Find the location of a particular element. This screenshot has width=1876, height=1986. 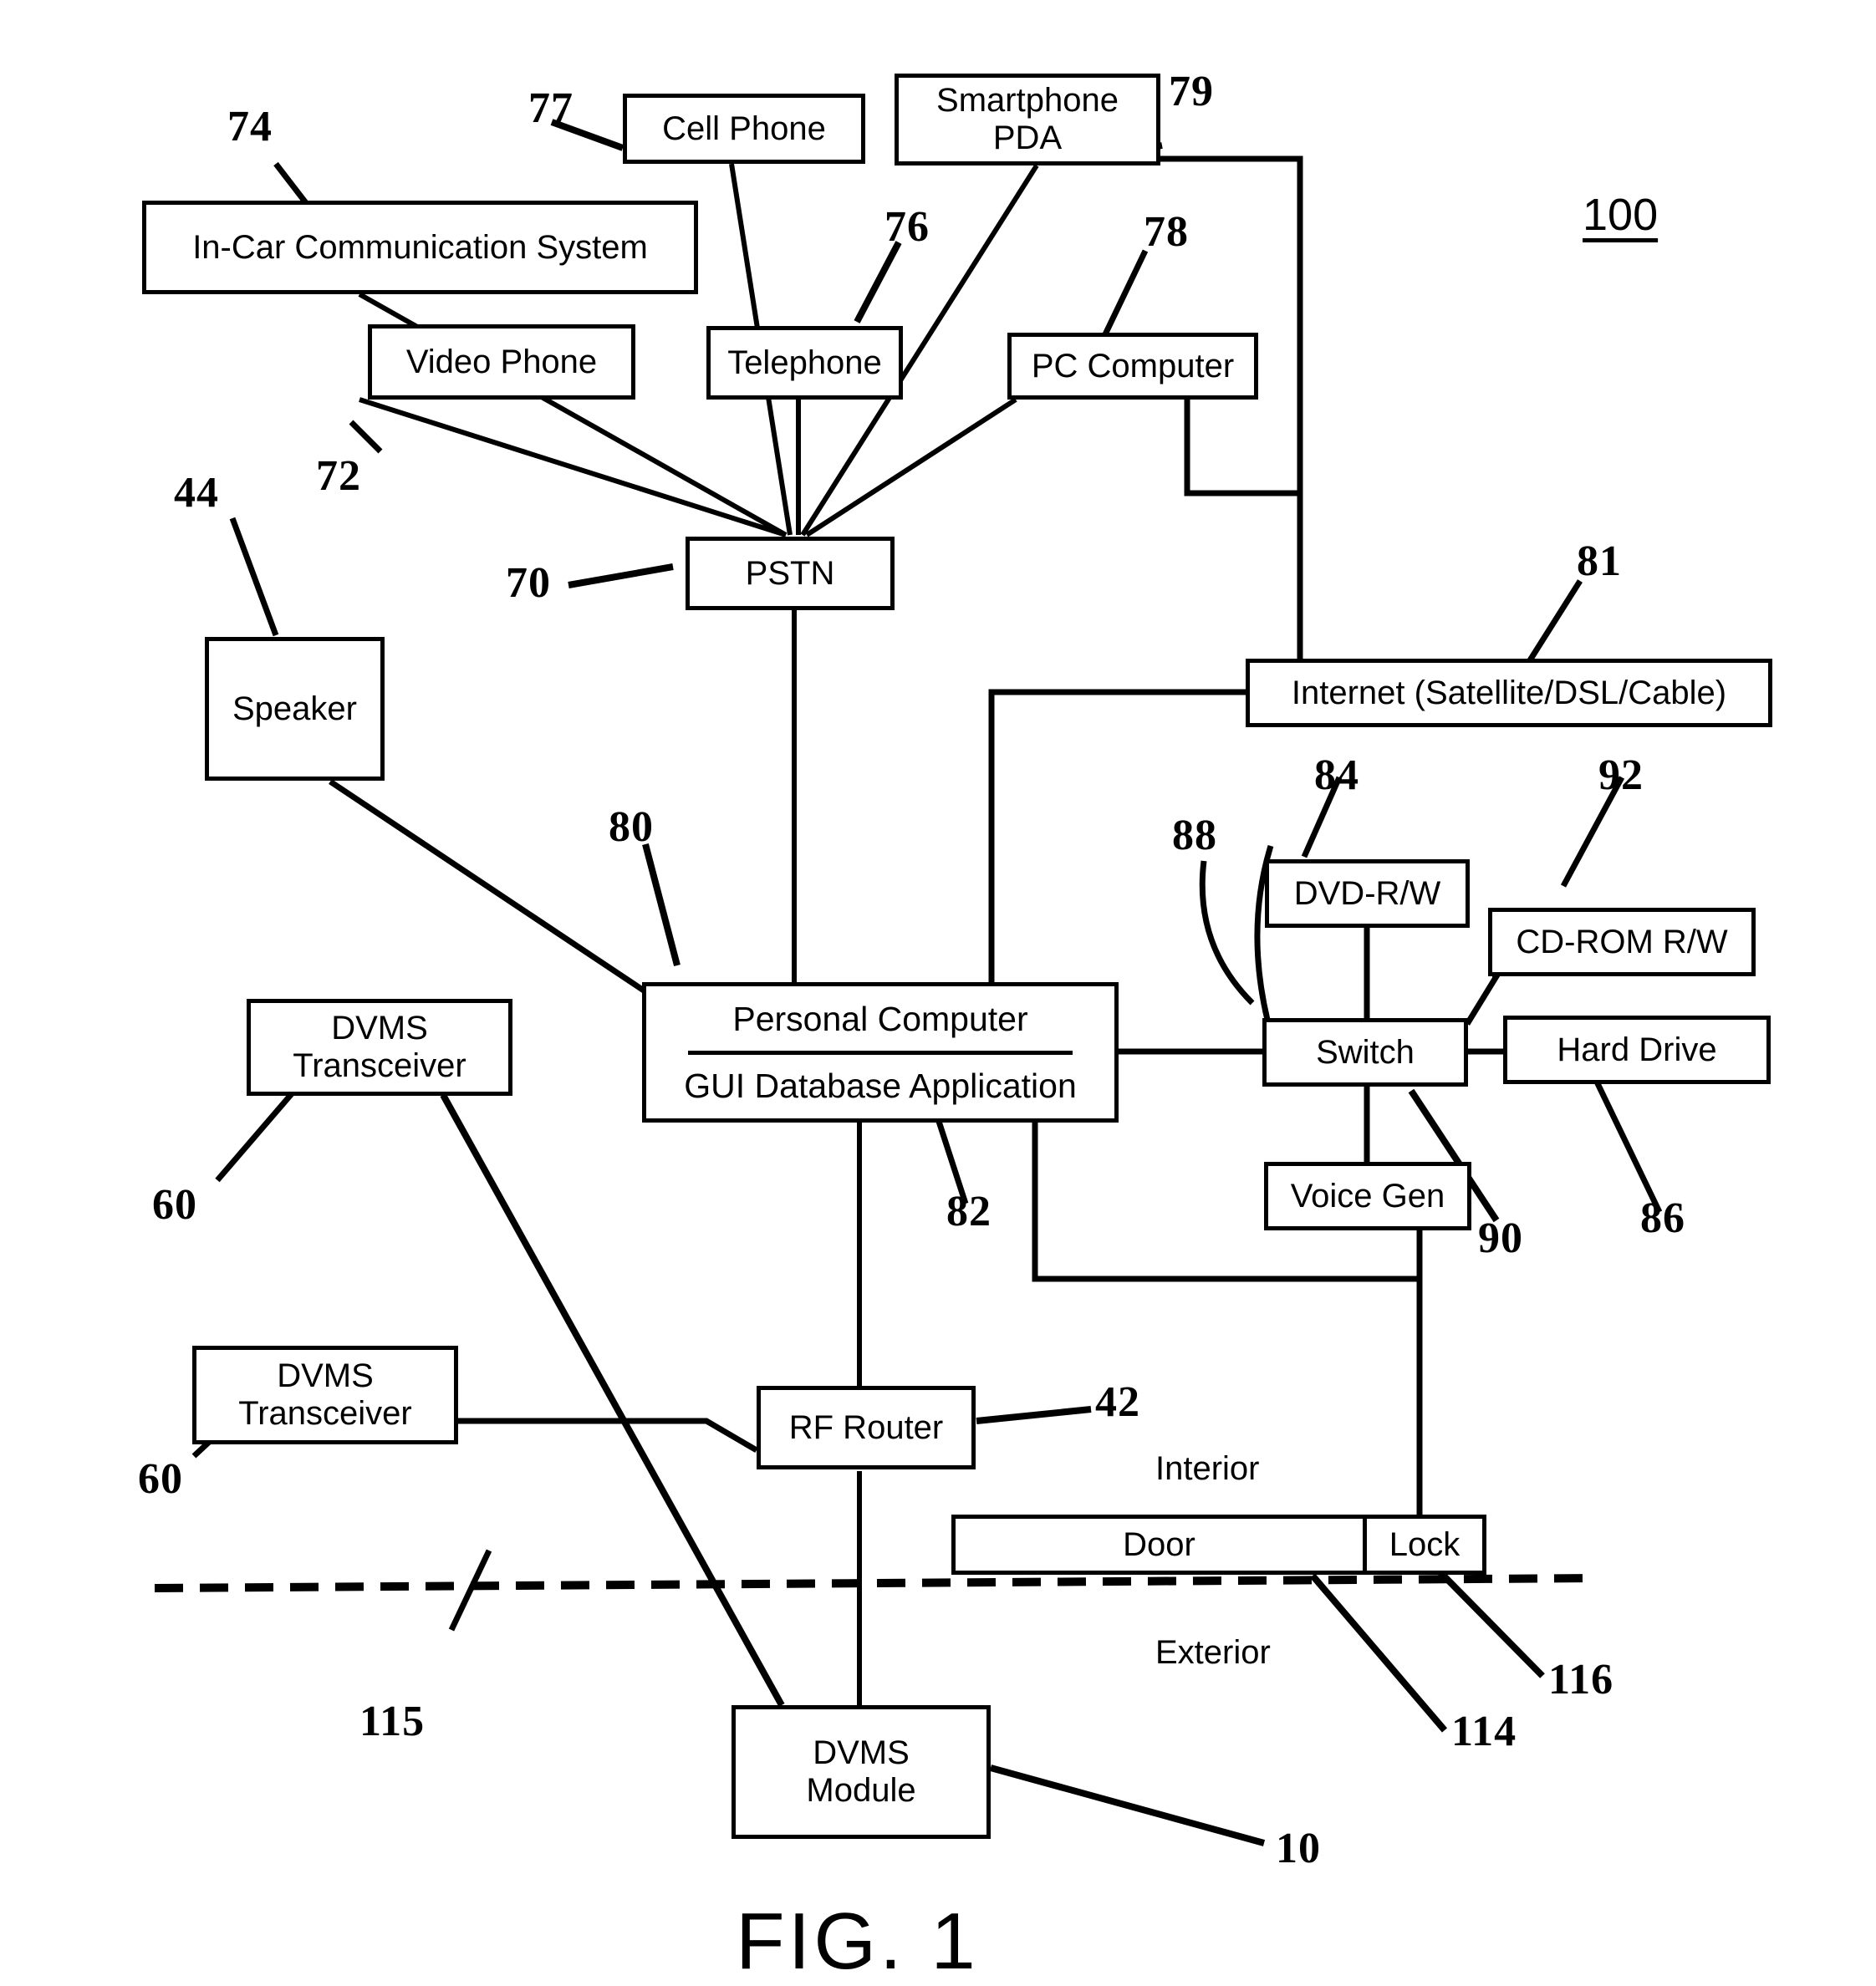

node-label: Cell Phone is located at coordinates (744, 128).